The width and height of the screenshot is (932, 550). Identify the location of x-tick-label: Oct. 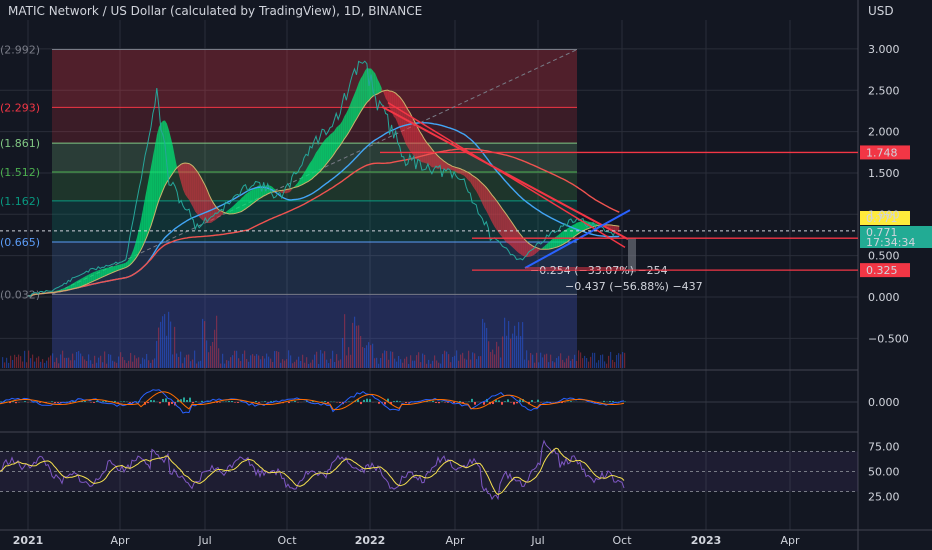
(622, 540).